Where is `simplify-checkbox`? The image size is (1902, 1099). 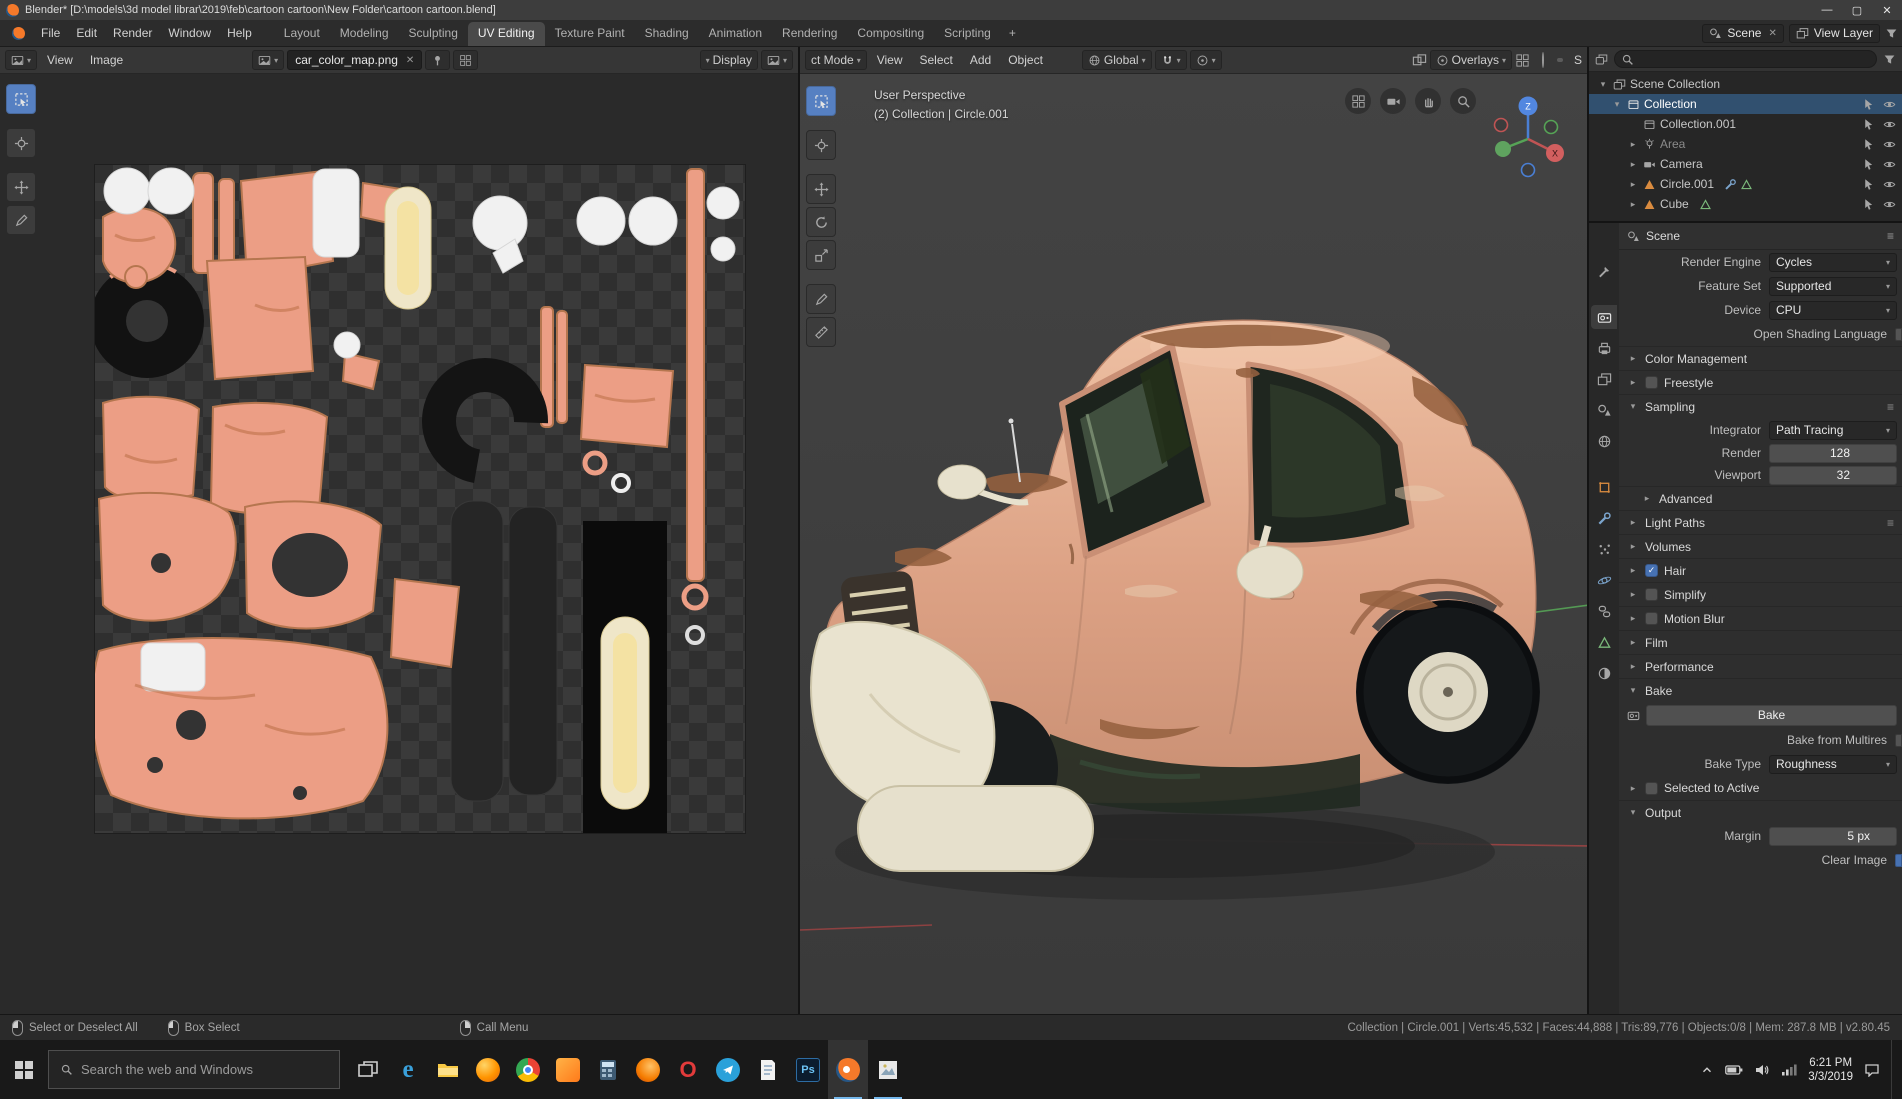 simplify-checkbox is located at coordinates (1651, 594).